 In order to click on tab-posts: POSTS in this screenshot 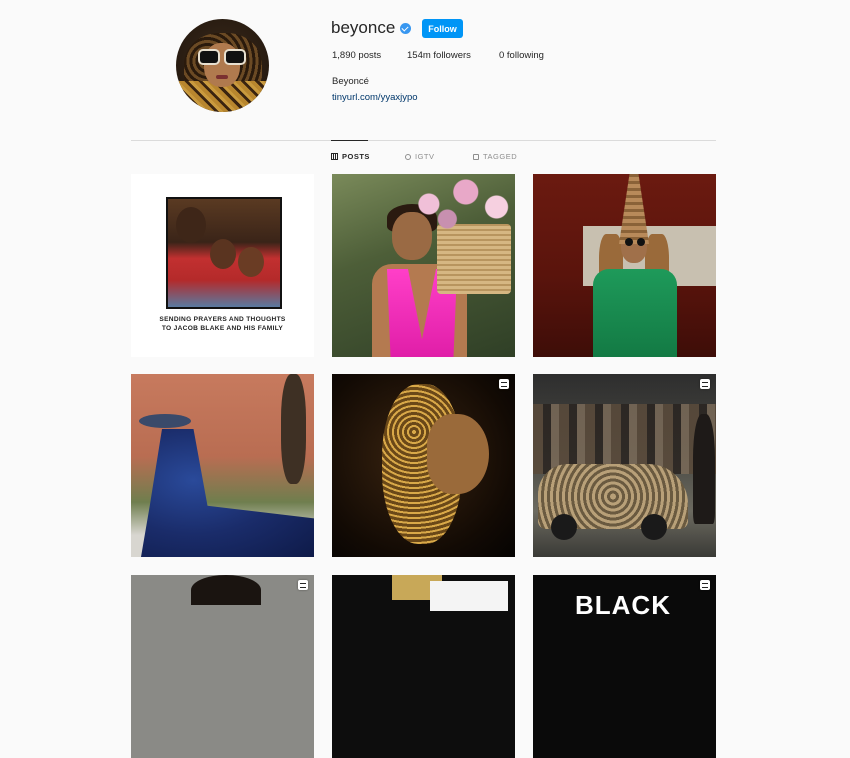, I will do `click(350, 156)`.